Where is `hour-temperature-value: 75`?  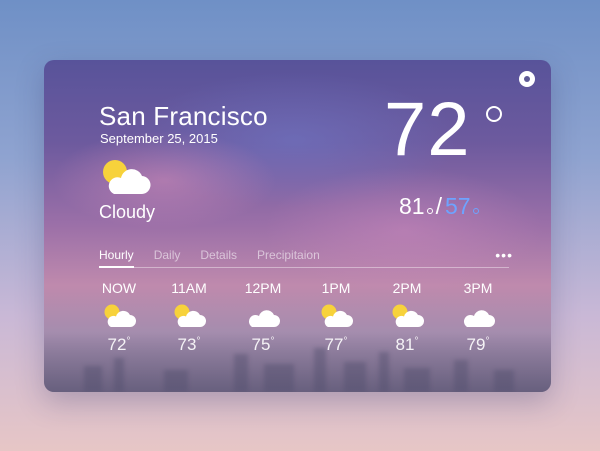 hour-temperature-value: 75 is located at coordinates (261, 344).